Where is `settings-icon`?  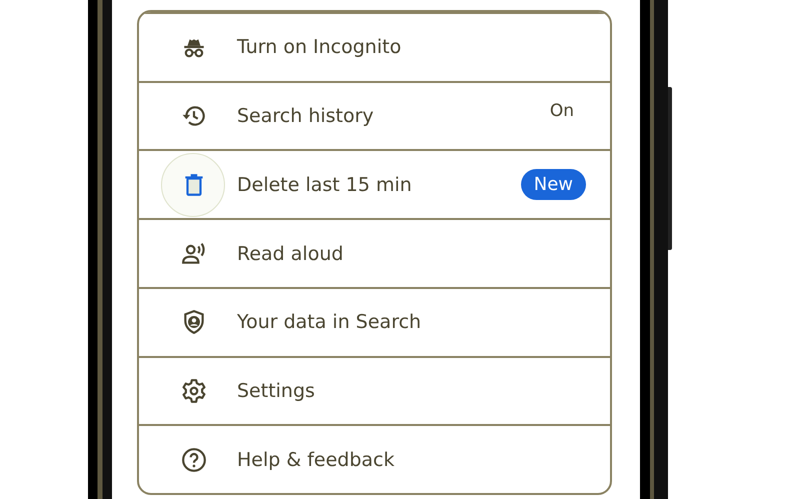
settings-icon is located at coordinates (194, 391).